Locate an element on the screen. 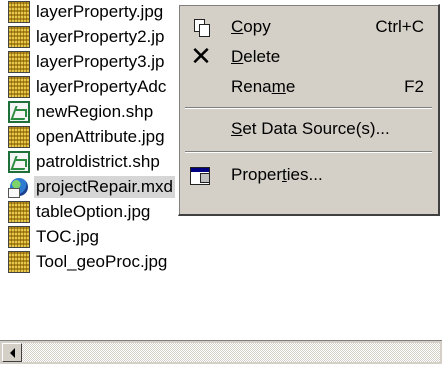 The image size is (442, 381). arrow-left-icon is located at coordinates (12, 352).